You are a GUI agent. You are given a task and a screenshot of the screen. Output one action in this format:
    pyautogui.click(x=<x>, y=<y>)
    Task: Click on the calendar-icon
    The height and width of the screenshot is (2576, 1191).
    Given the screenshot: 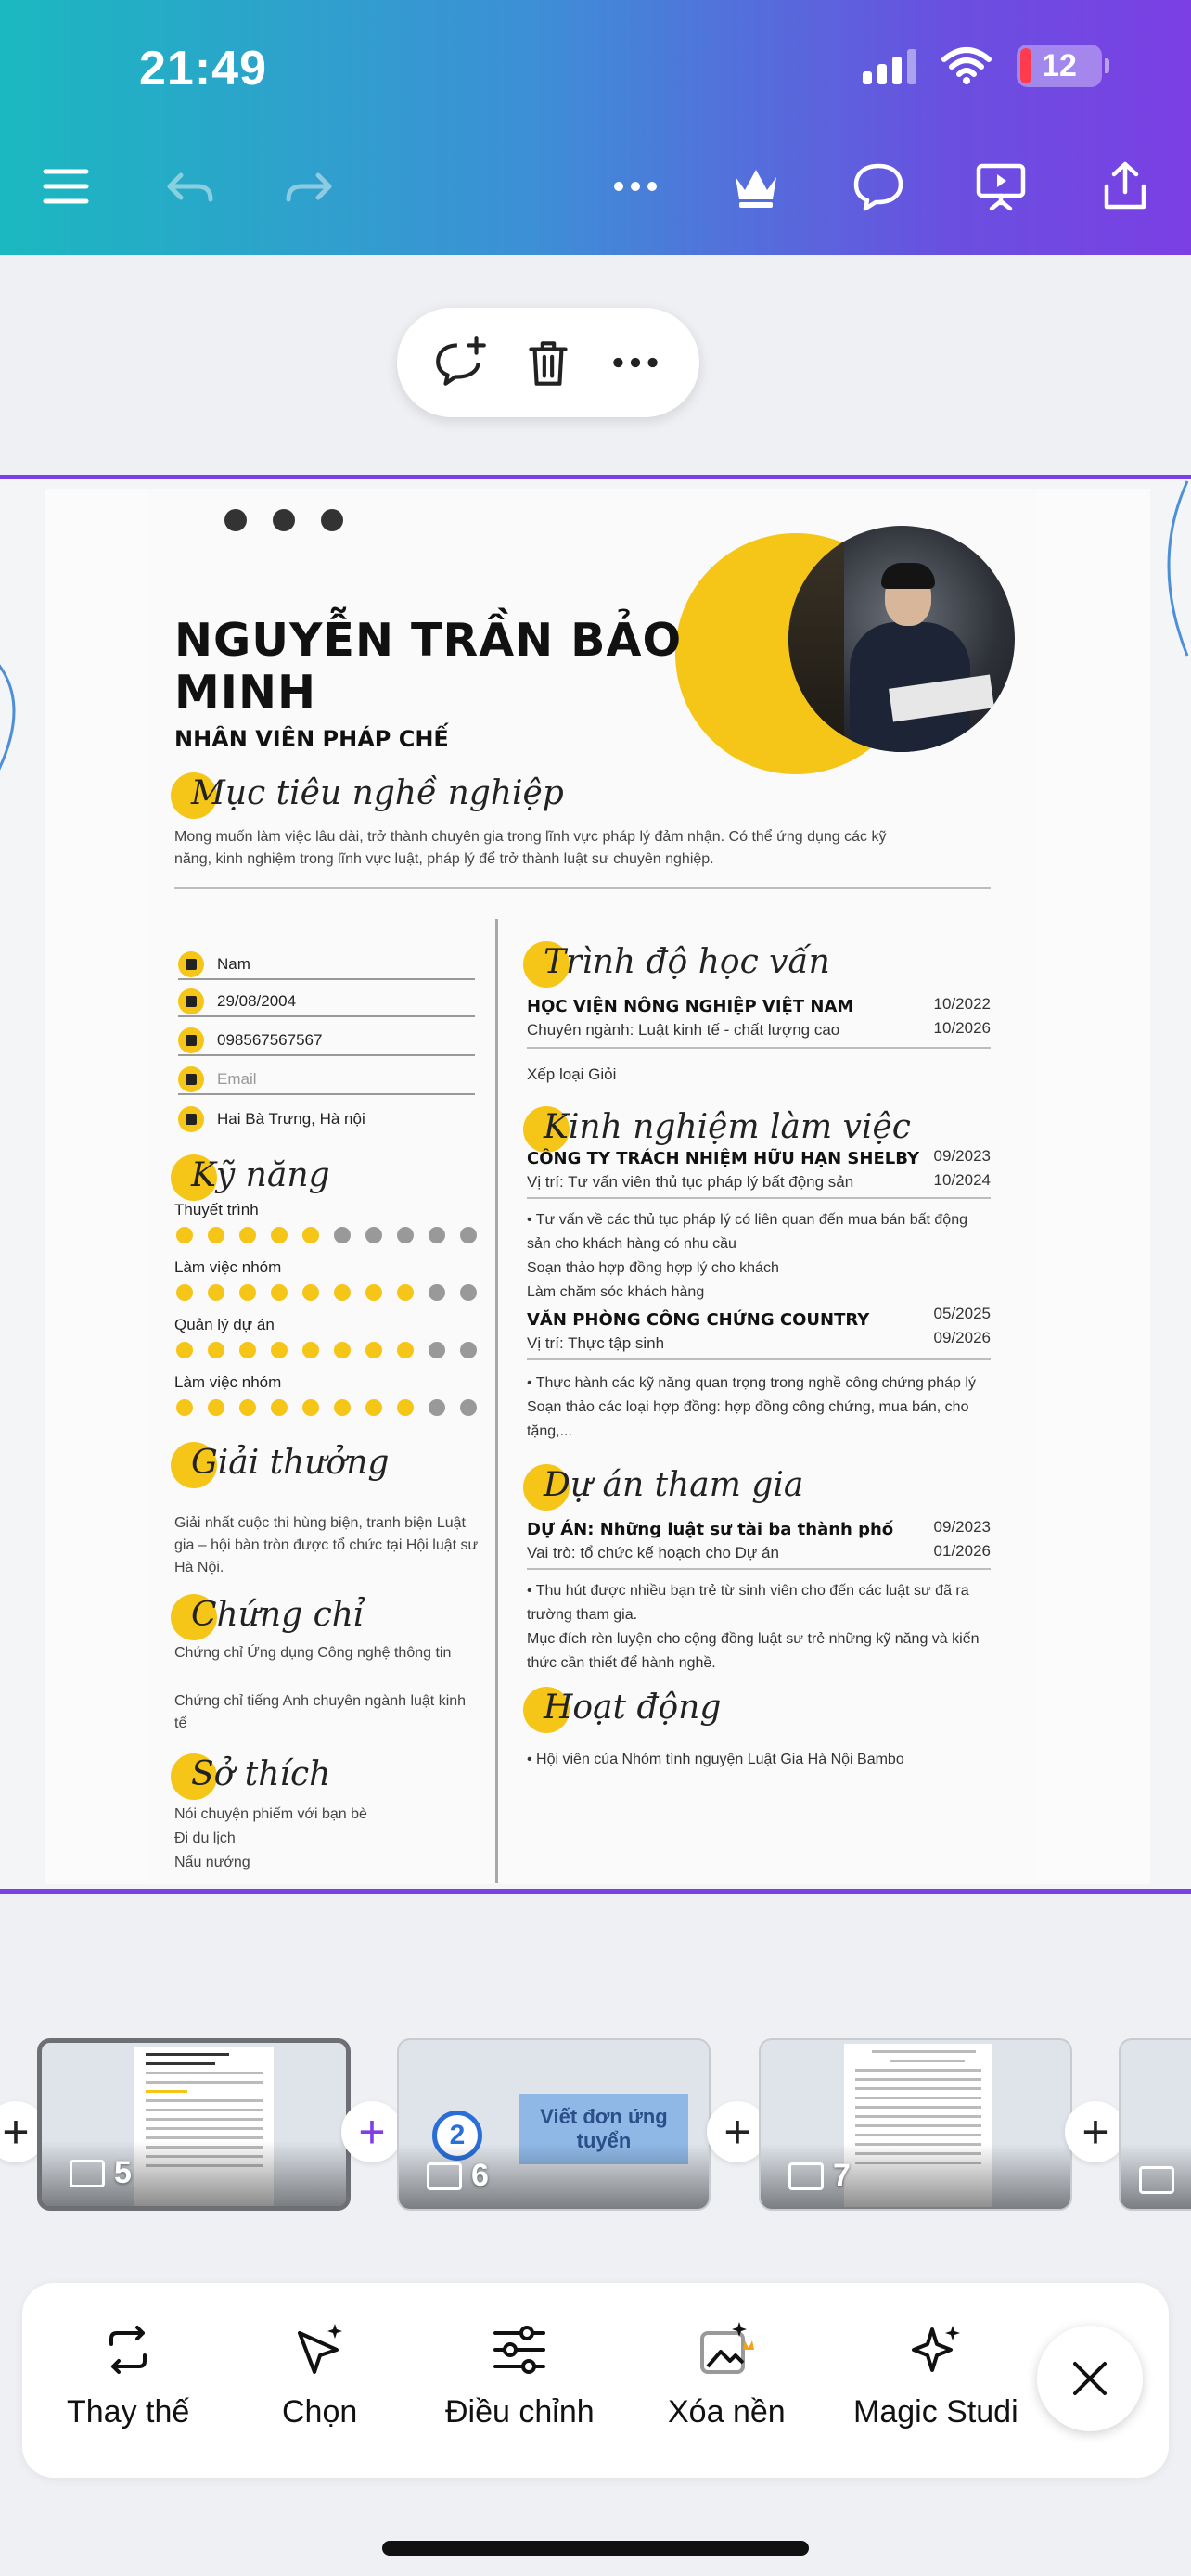 What is the action you would take?
    pyautogui.click(x=191, y=1001)
    